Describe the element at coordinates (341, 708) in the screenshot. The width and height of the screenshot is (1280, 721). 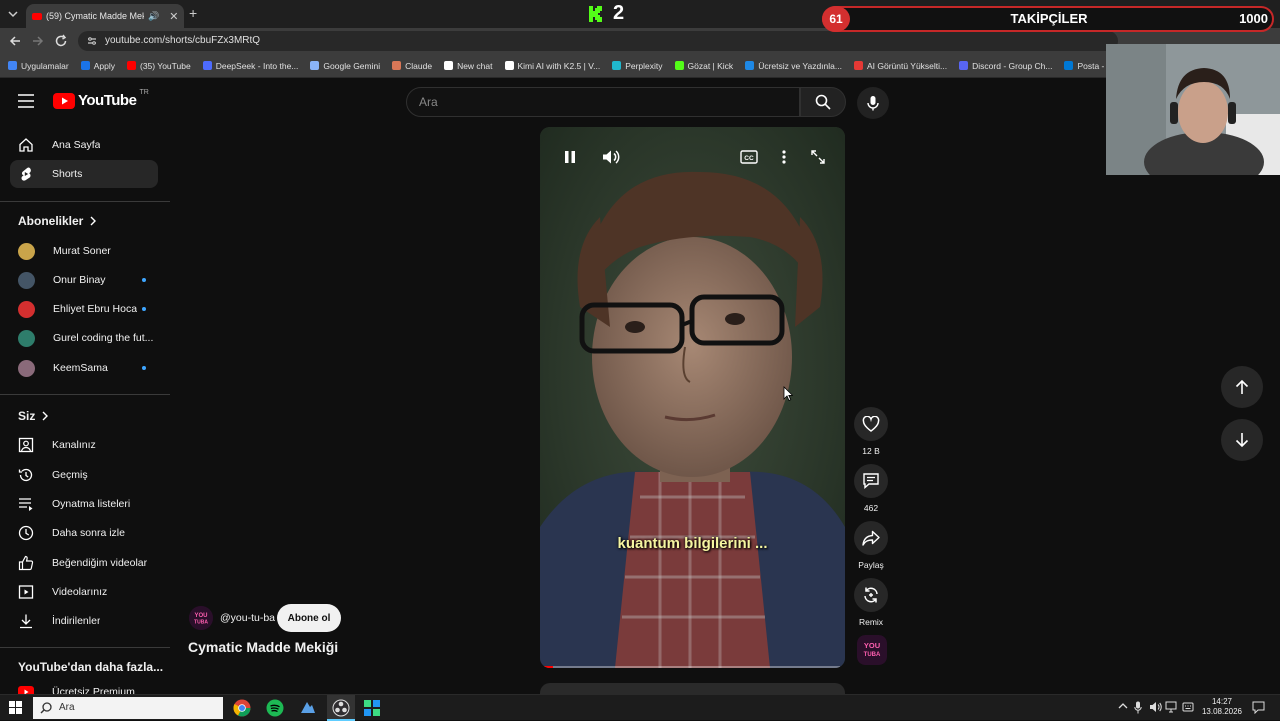
I see `obs-app-icon` at that location.